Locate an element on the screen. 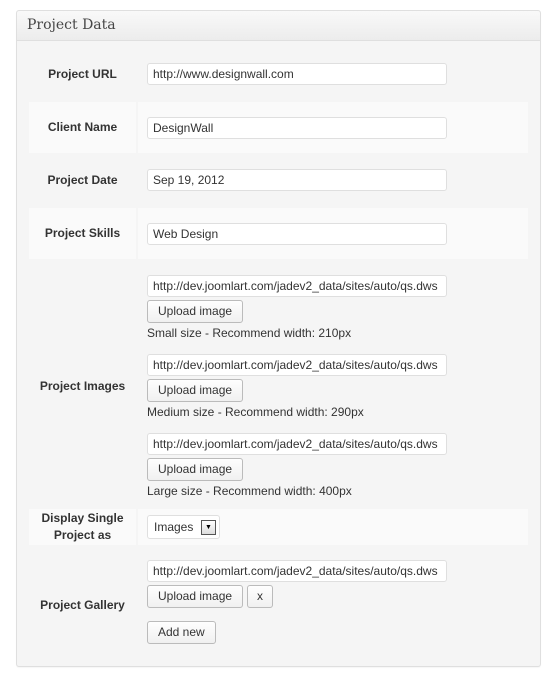 Image resolution: width=560 pixels, height=686 pixels. display-single-select: Images ▼ is located at coordinates (183, 527).